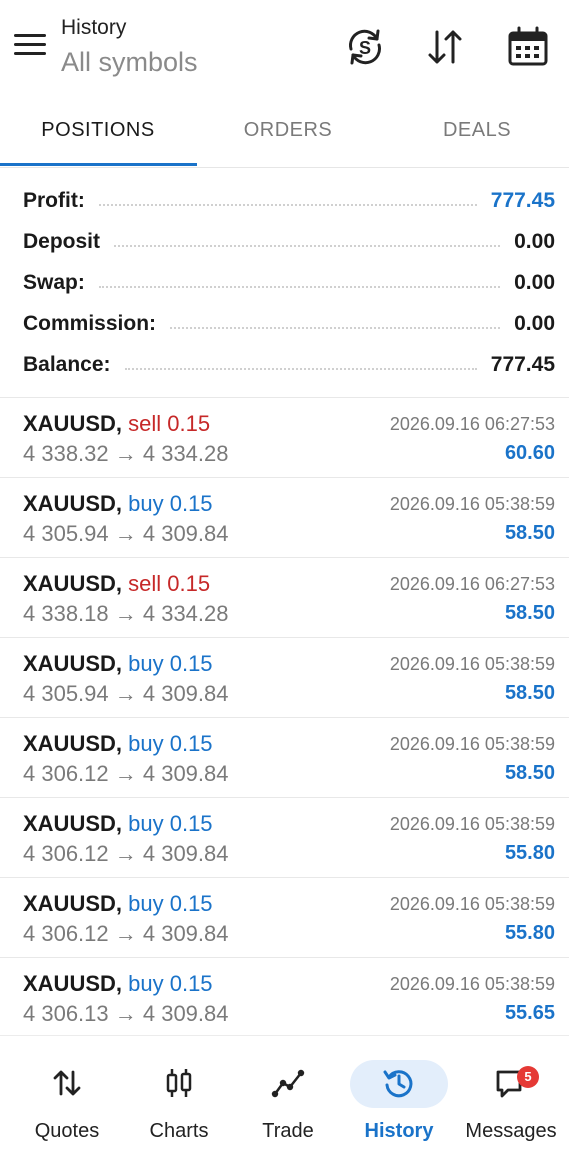  I want to click on bottom-navigation: Quotes Charts Trade History 5 Messages, so click(284, 1101).